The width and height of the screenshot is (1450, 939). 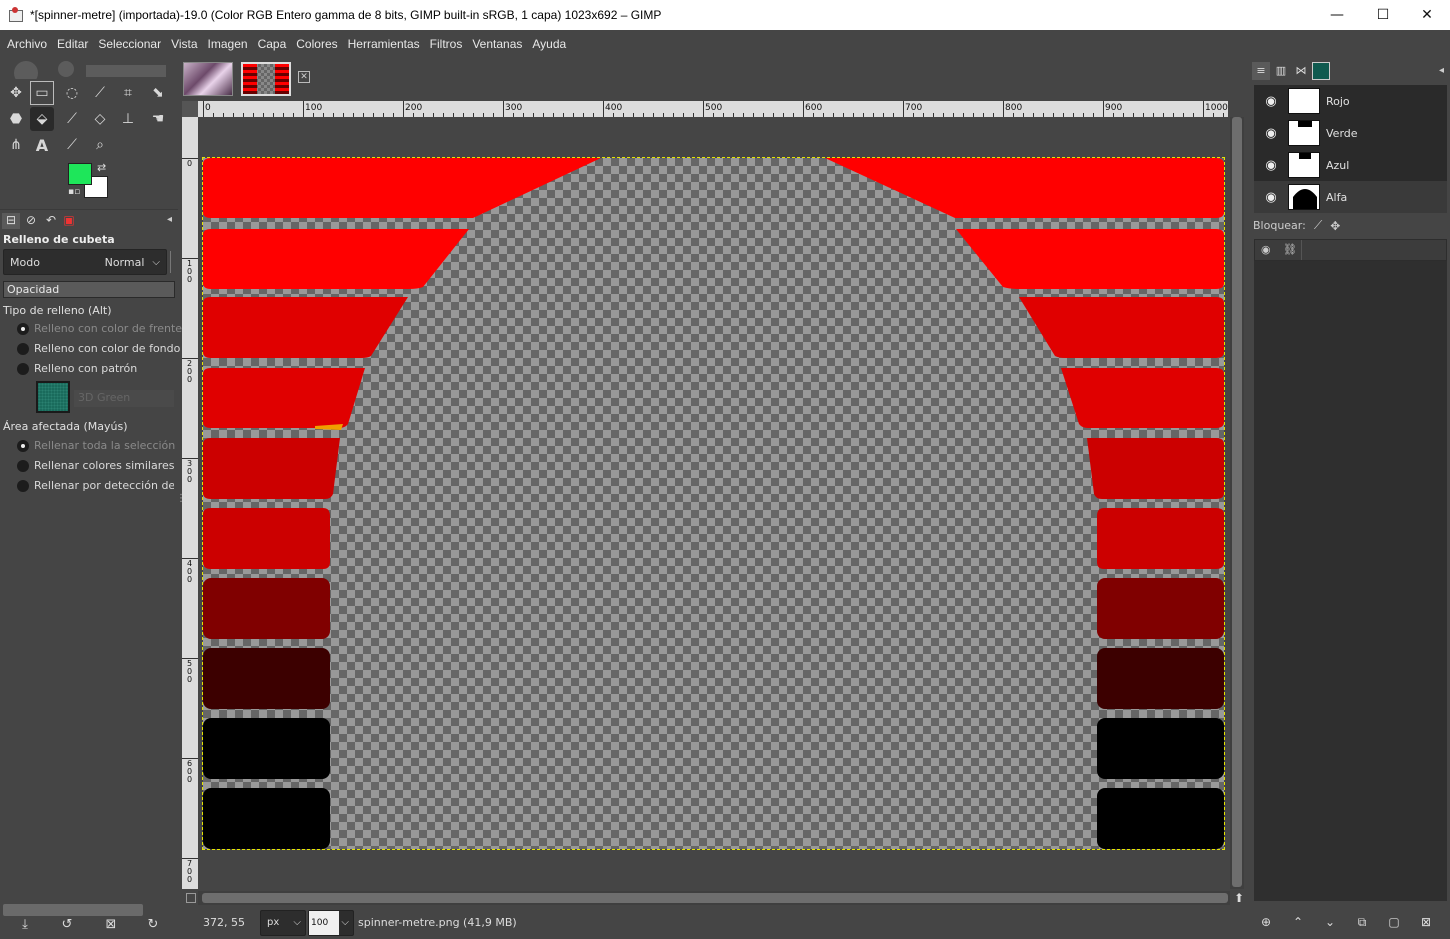 I want to click on menu-ayuda: Ayuda, so click(x=549, y=44).